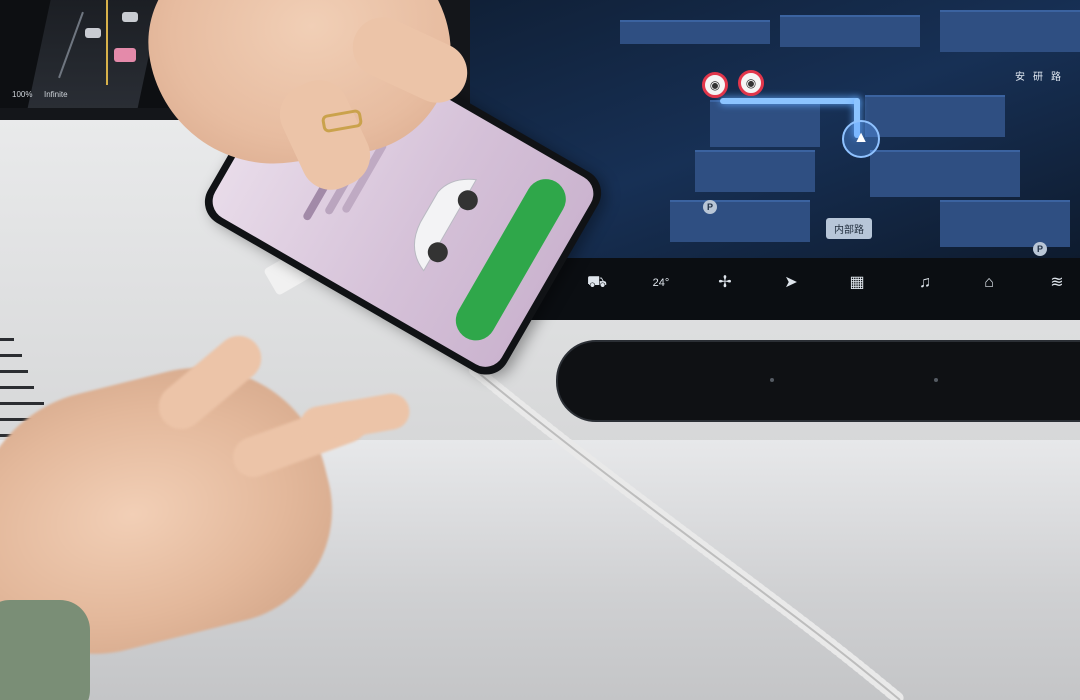 The image size is (1080, 700). Describe the element at coordinates (446, 225) in the screenshot. I see `car-illustration` at that location.